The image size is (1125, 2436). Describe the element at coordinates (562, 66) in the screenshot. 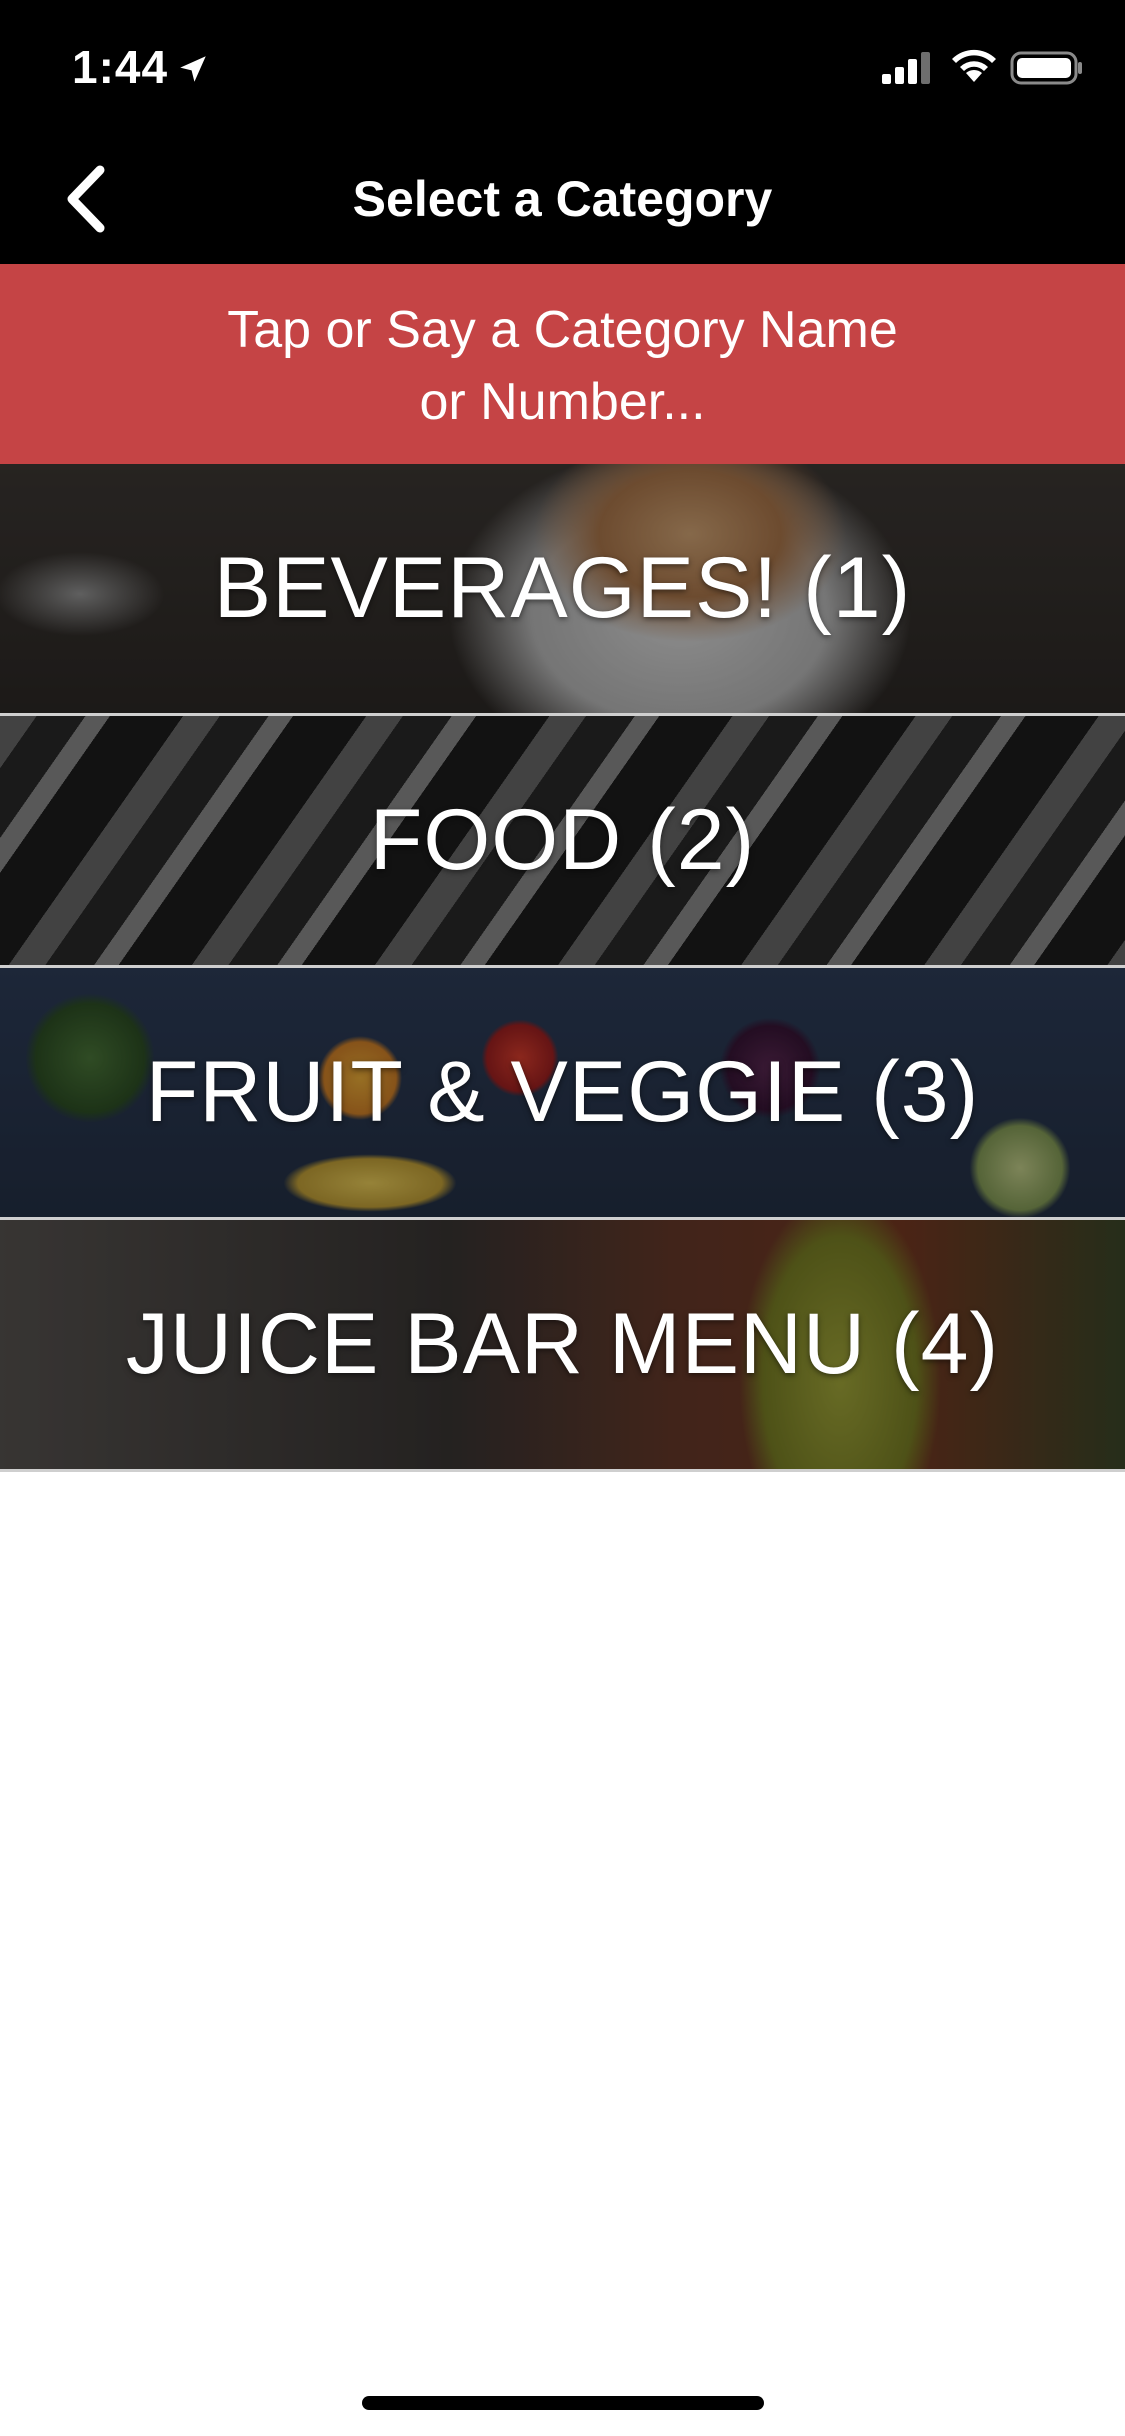

I see `status-bar: 1:44` at that location.